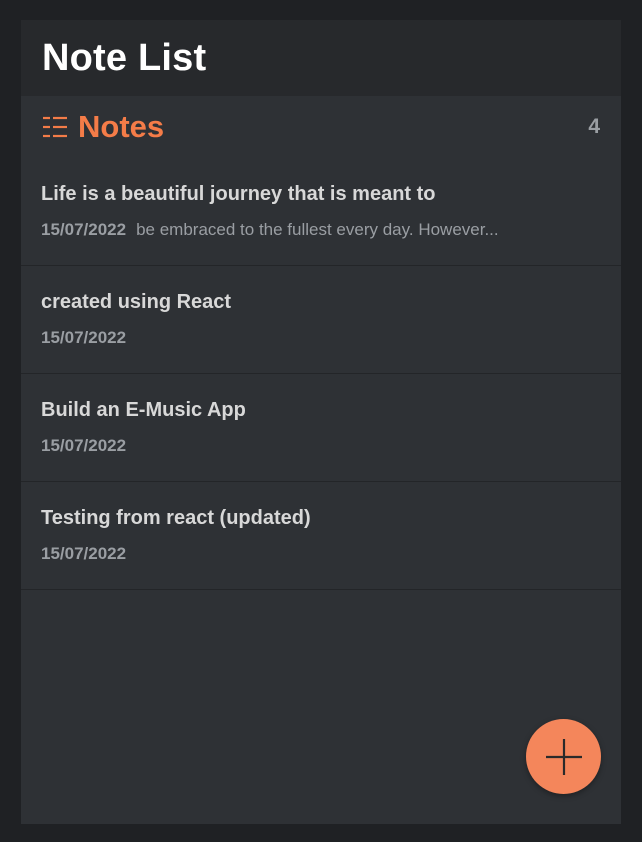  I want to click on notes-header: Notes 4, so click(321, 127).